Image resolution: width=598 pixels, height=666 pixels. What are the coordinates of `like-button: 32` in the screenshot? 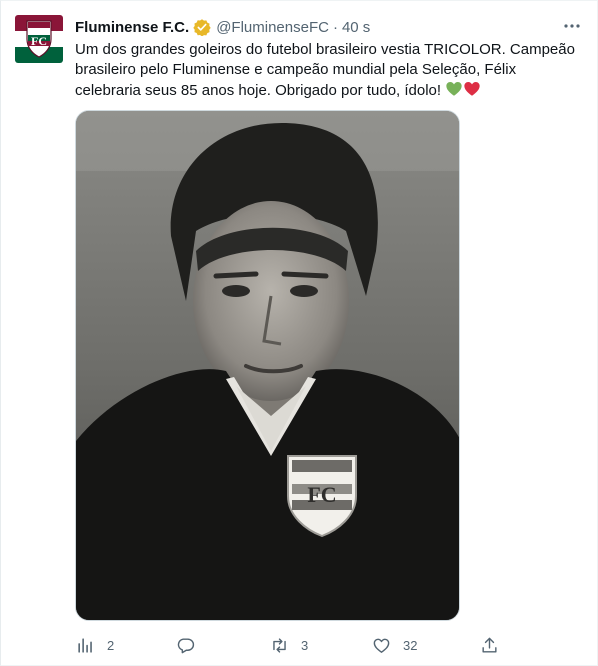 It's located at (394, 645).